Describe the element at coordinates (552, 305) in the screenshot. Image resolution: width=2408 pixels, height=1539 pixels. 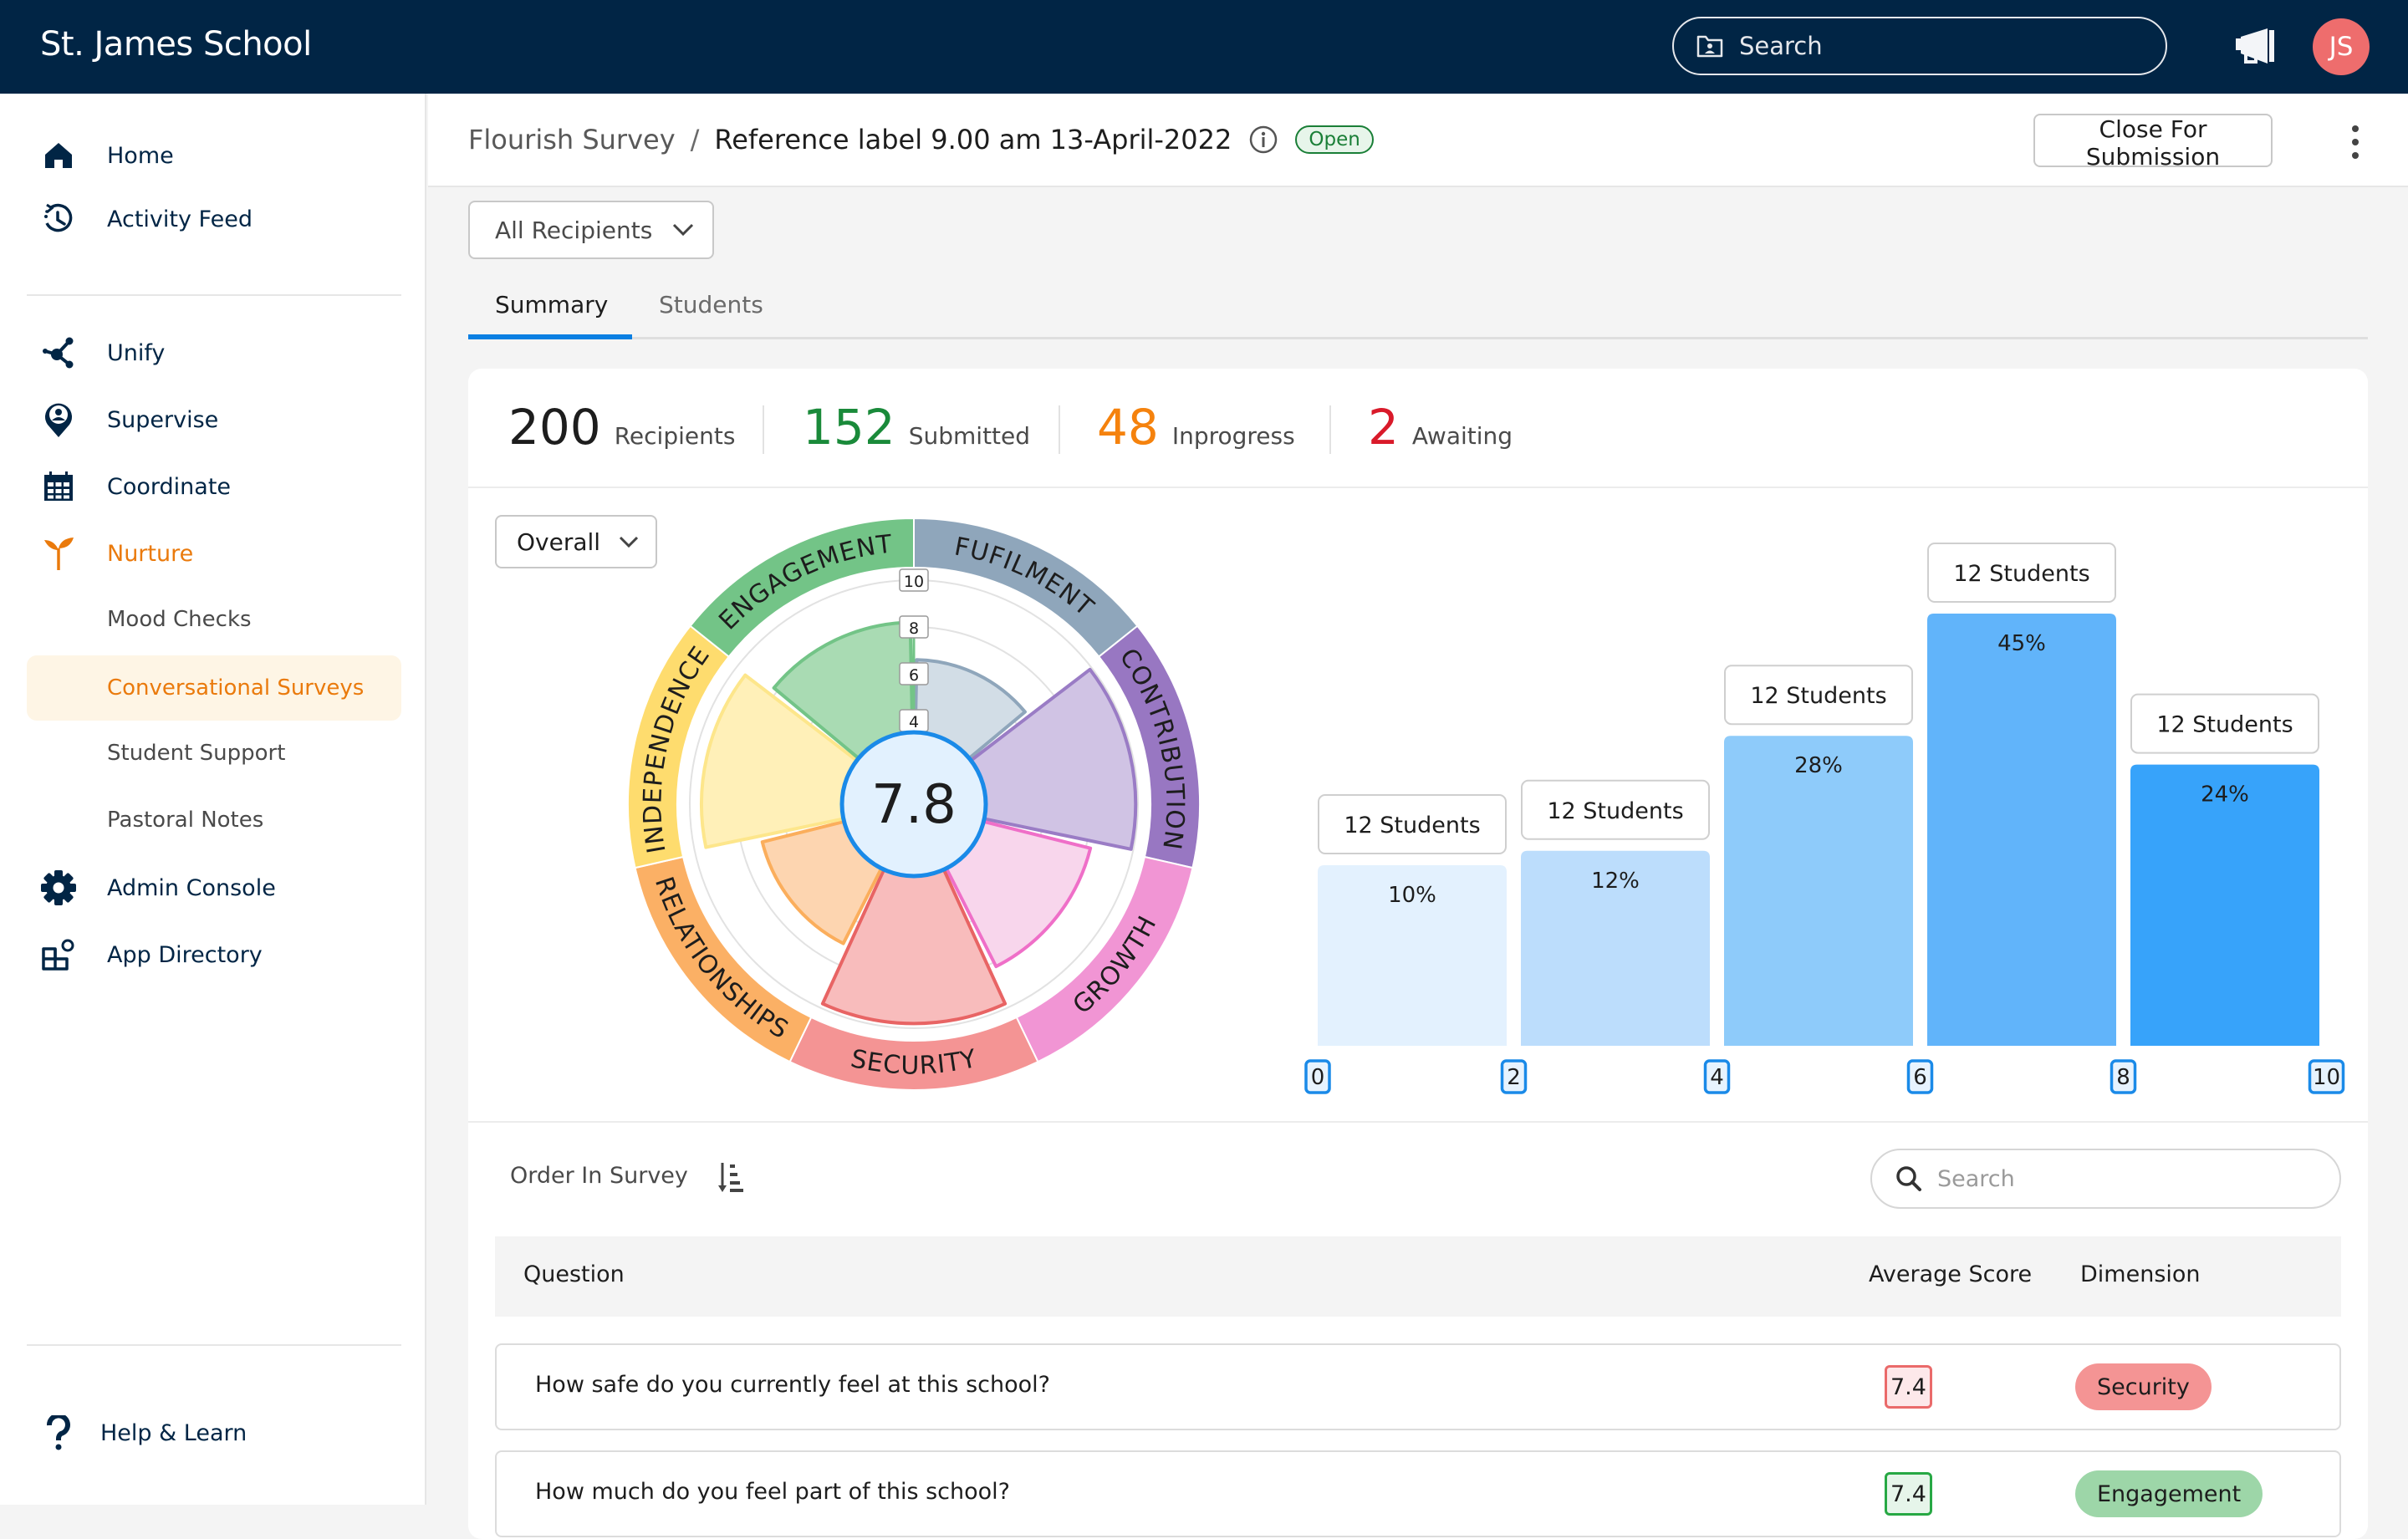
I see `tab-summary: Summary` at that location.